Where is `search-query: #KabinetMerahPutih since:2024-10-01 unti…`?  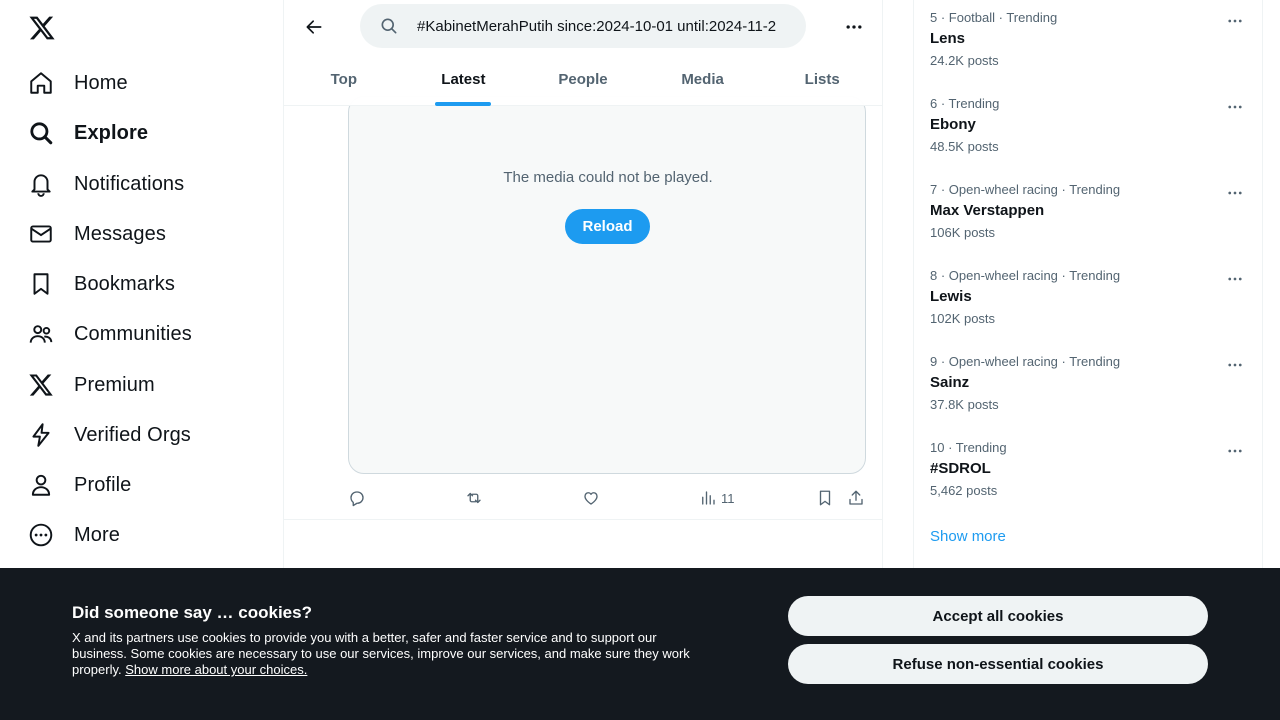
search-query: #KabinetMerahPutih since:2024-10-01 unti… is located at coordinates (605, 26).